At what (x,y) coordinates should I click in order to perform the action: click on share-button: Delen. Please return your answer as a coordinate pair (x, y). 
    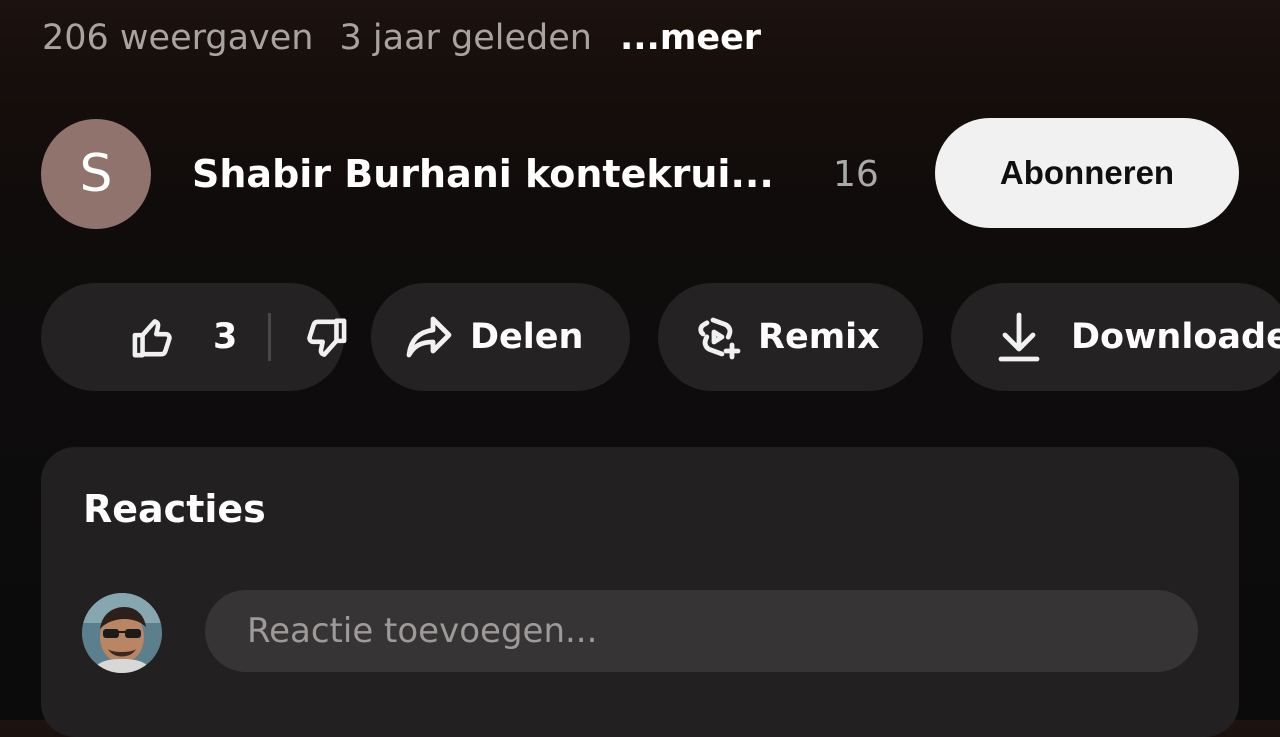
    Looking at the image, I should click on (500, 337).